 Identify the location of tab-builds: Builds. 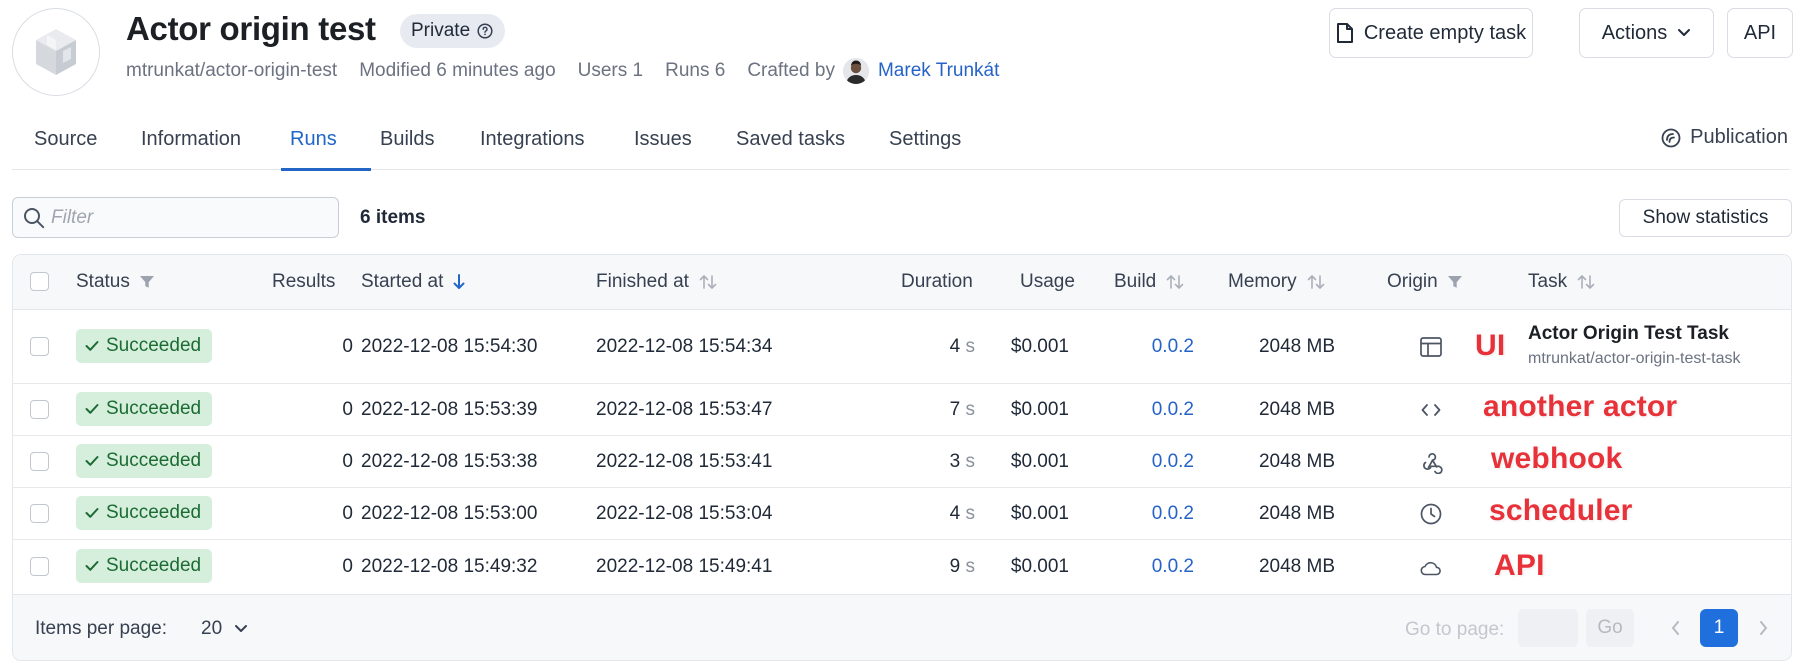
(407, 139).